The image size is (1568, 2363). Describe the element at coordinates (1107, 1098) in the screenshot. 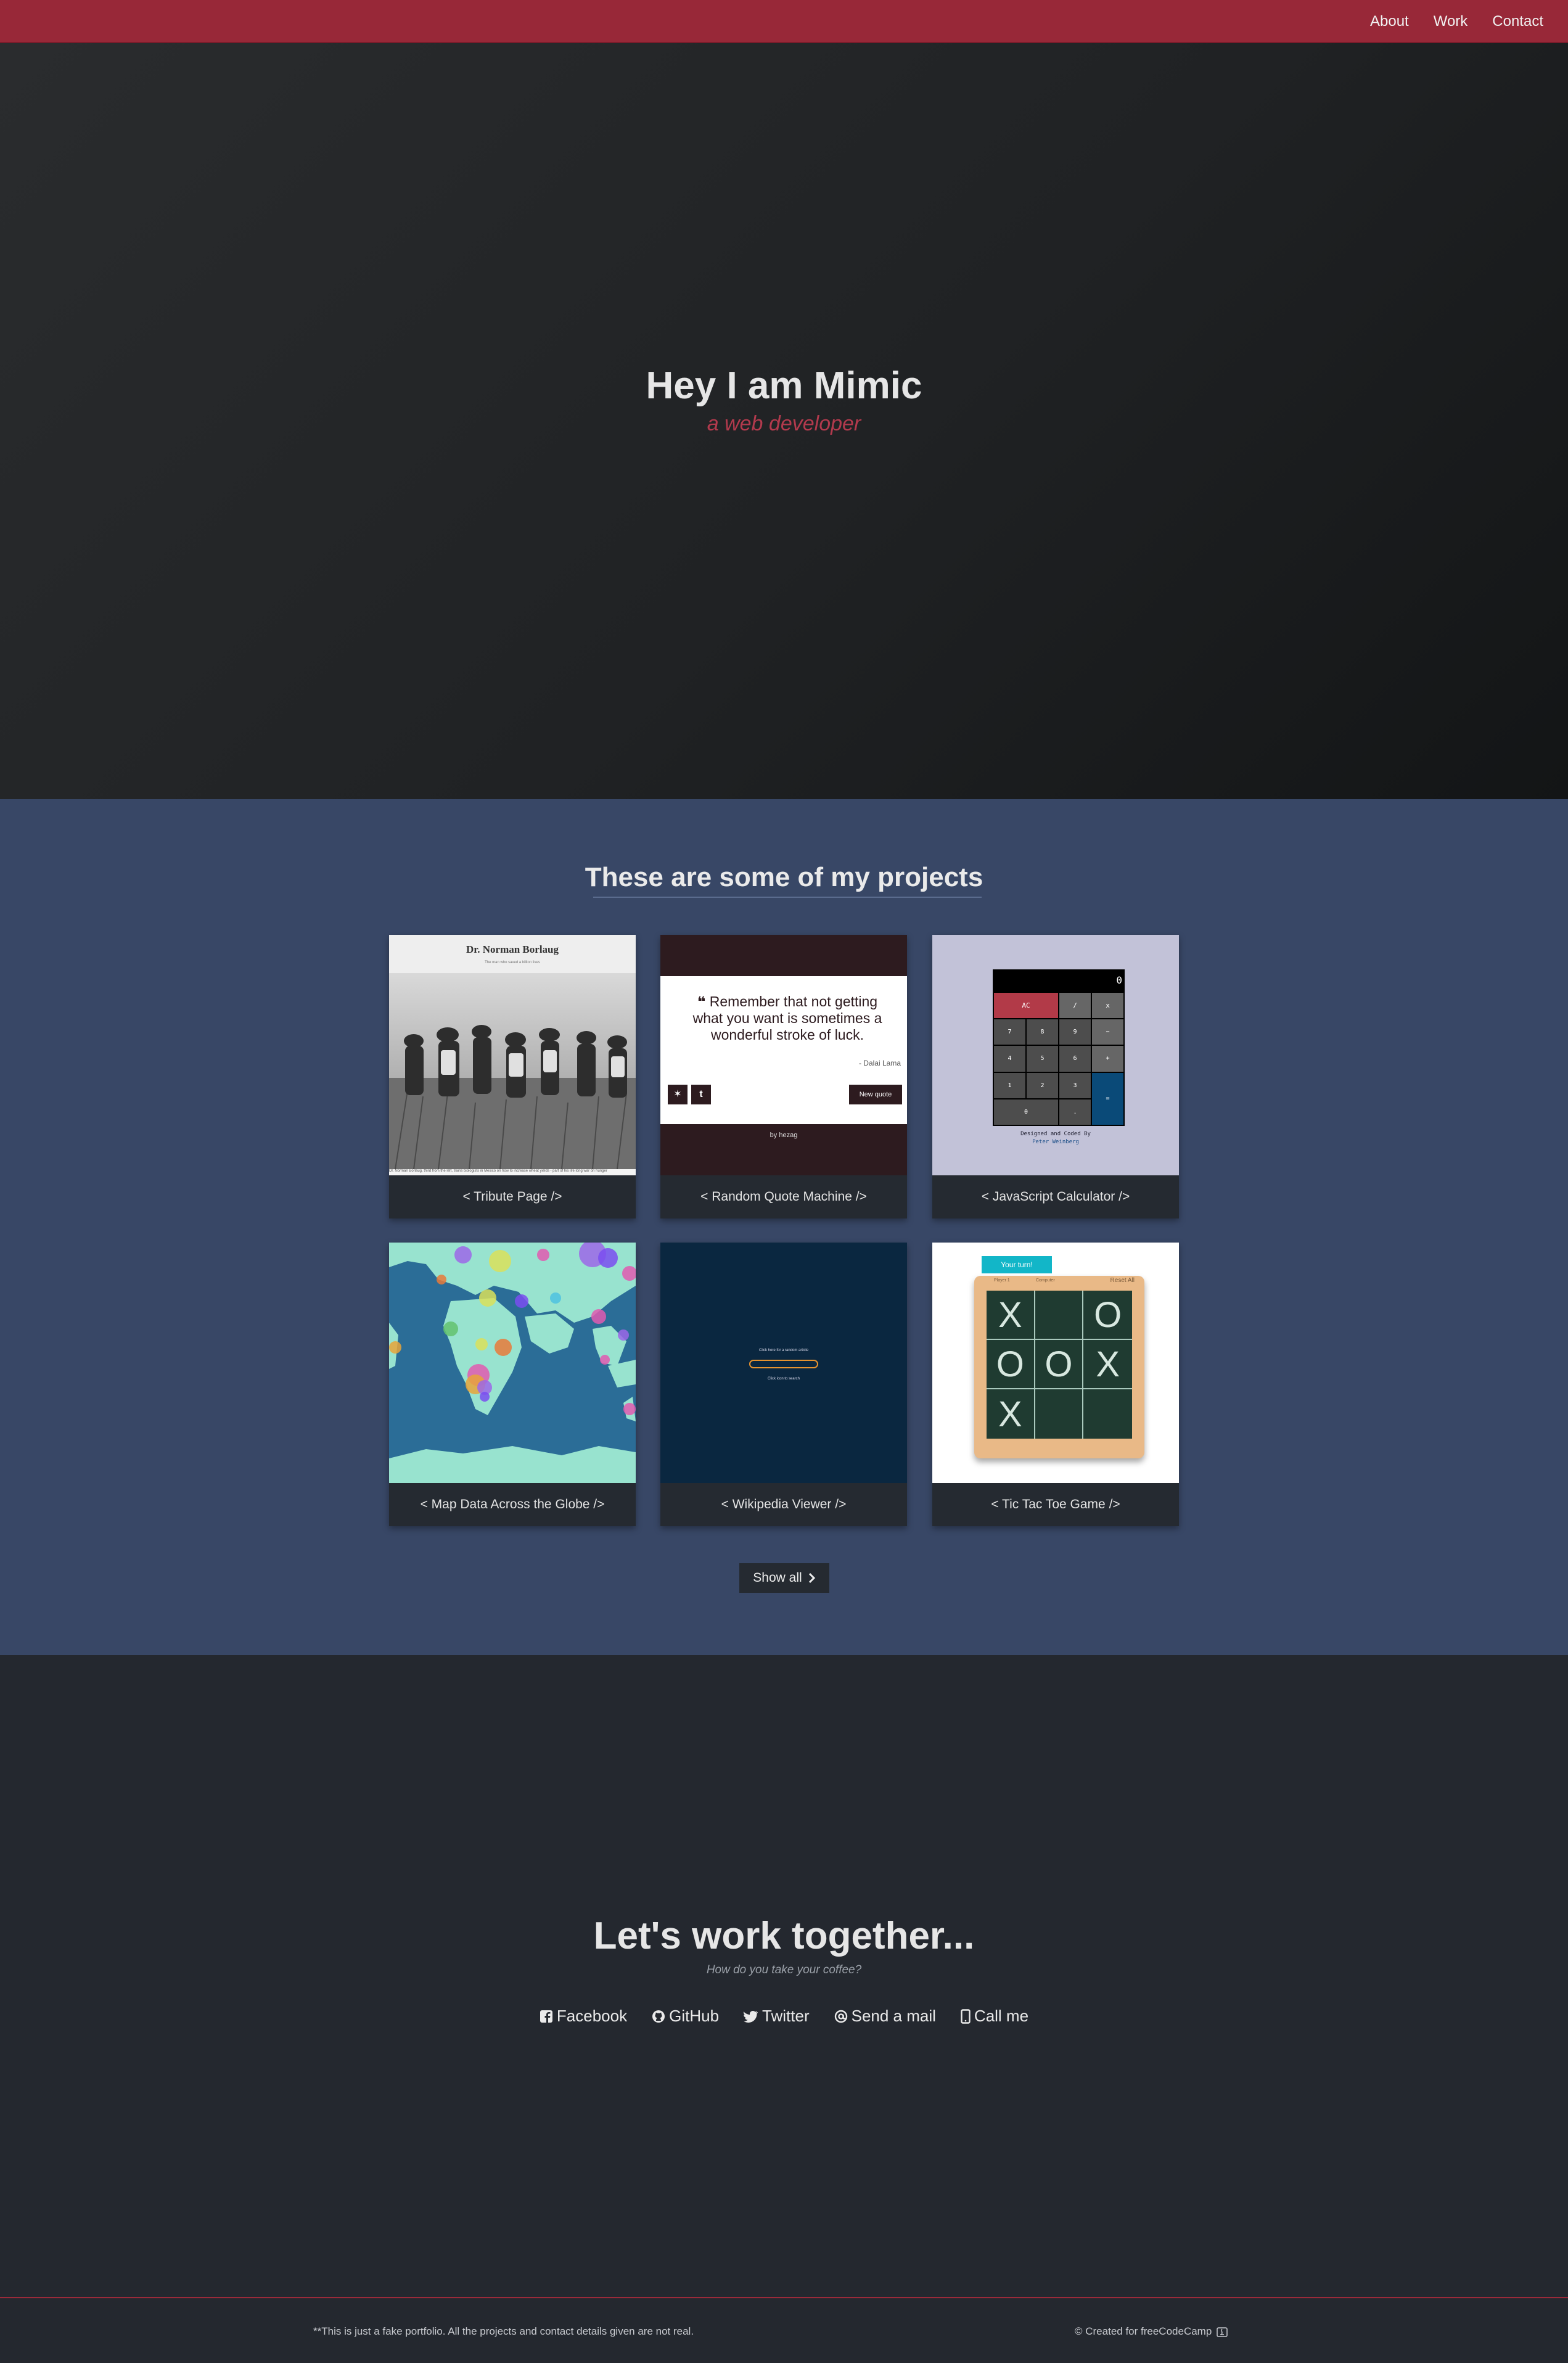

I see `calc-key-equals: =` at that location.